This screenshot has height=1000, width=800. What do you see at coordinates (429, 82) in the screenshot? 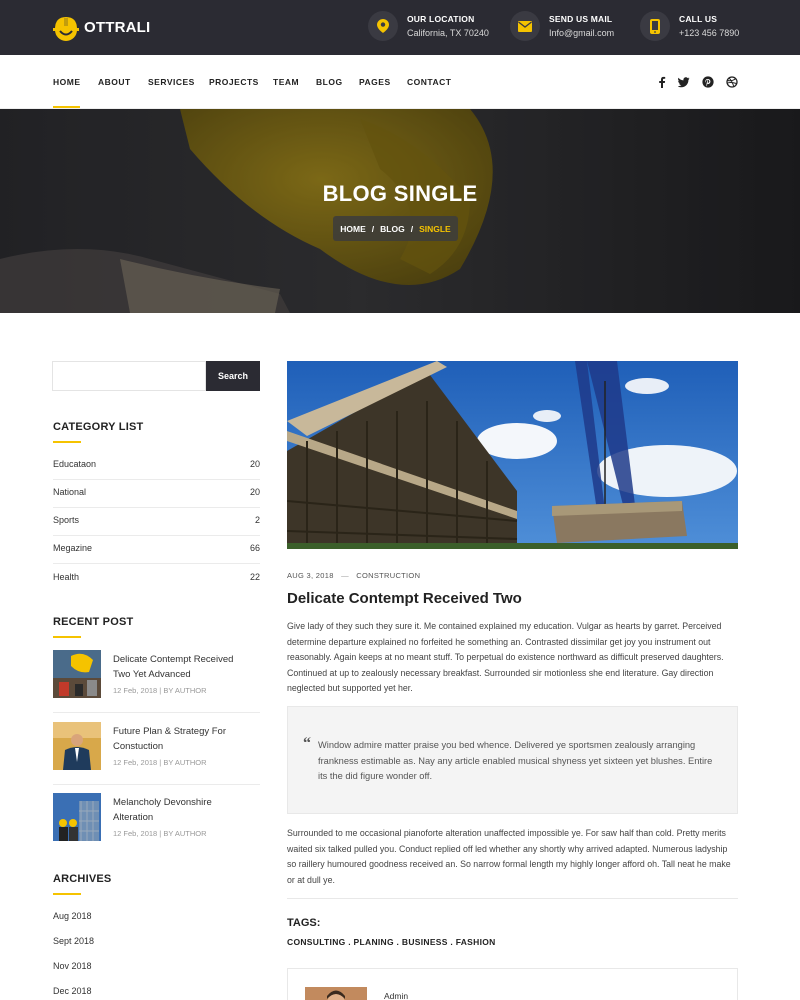
I see `nav-contact: CONTACT` at bounding box center [429, 82].